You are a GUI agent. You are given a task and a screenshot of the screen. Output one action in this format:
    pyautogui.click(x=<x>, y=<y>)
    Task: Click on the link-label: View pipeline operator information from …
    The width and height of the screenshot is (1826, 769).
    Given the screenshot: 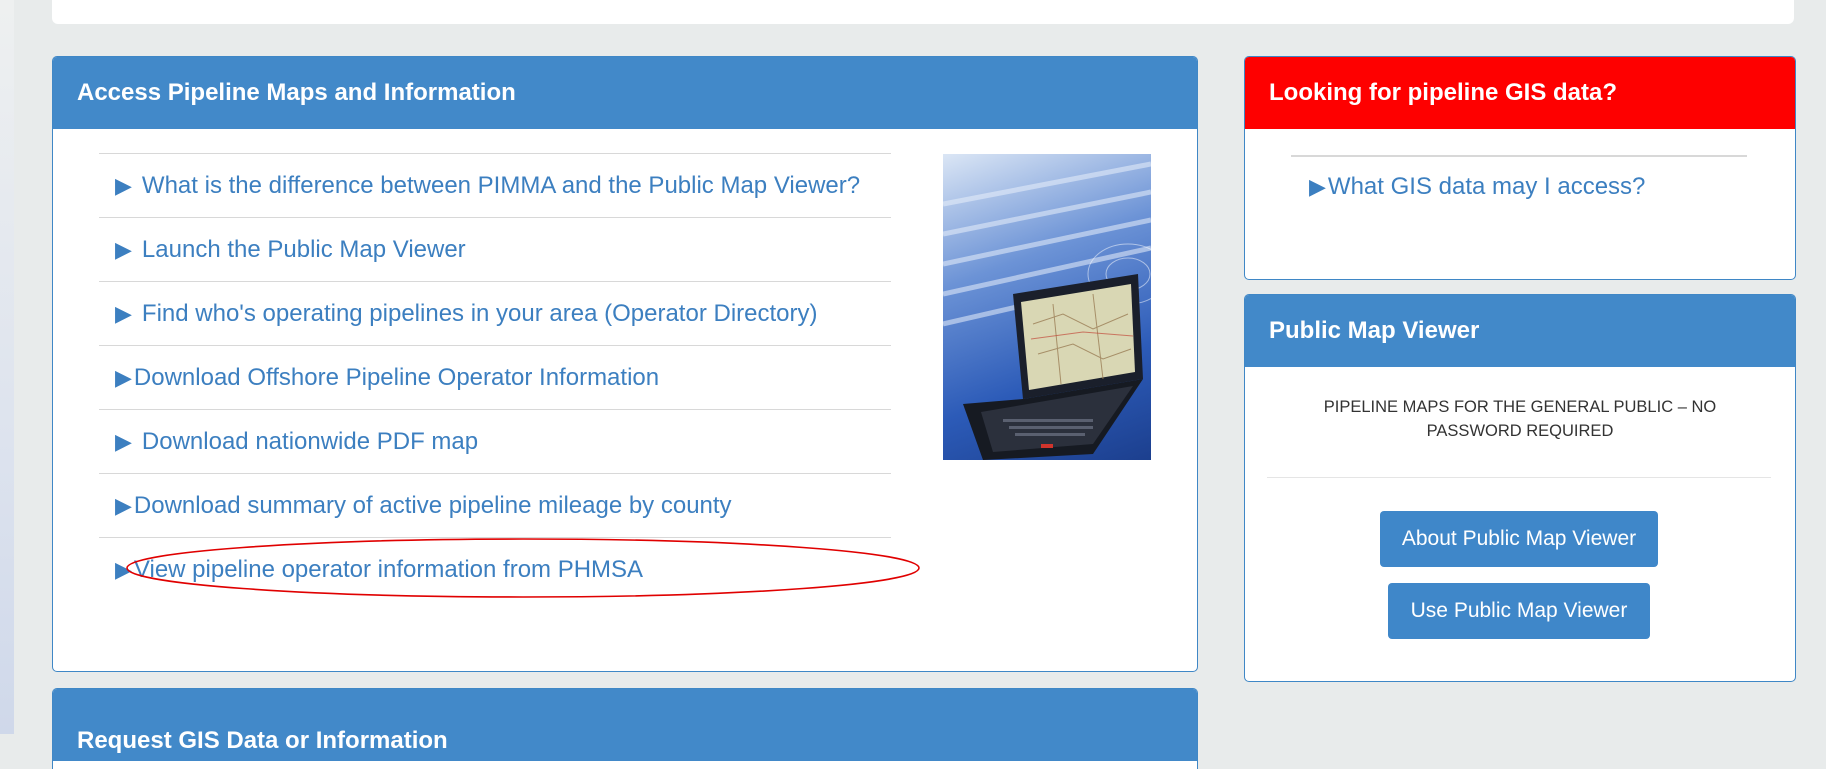 What is the action you would take?
    pyautogui.click(x=388, y=569)
    